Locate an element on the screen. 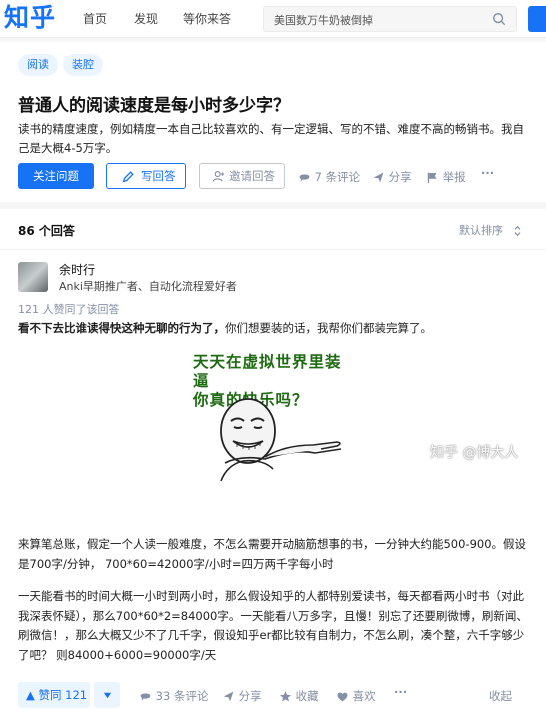 The image size is (546, 711). report-button: 举报 is located at coordinates (446, 177).